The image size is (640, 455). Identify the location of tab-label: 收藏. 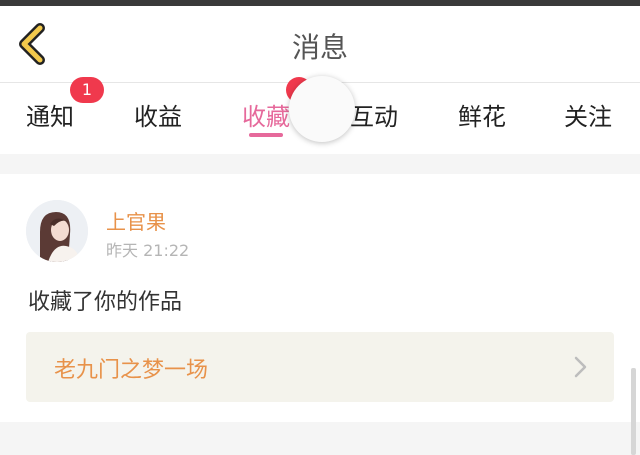
(266, 117).